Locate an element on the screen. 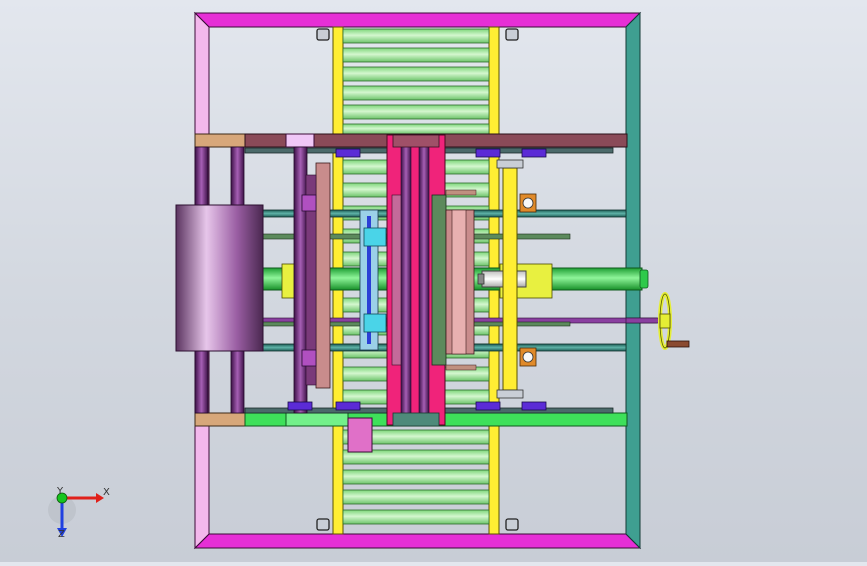 The width and height of the screenshot is (867, 566). winding-drum is located at coordinates (219, 278).